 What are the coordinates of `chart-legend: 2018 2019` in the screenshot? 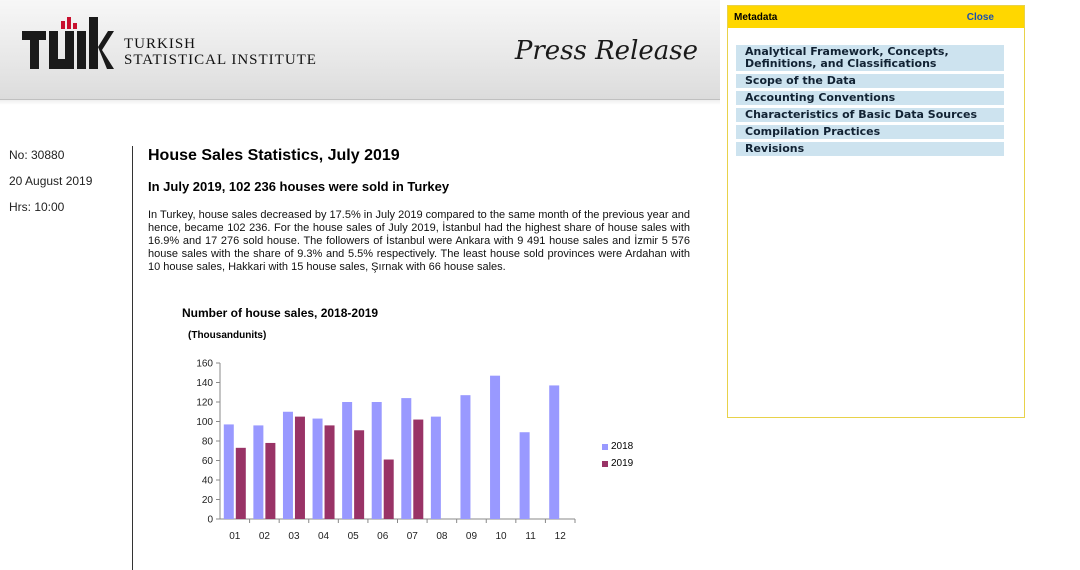 It's located at (617, 455).